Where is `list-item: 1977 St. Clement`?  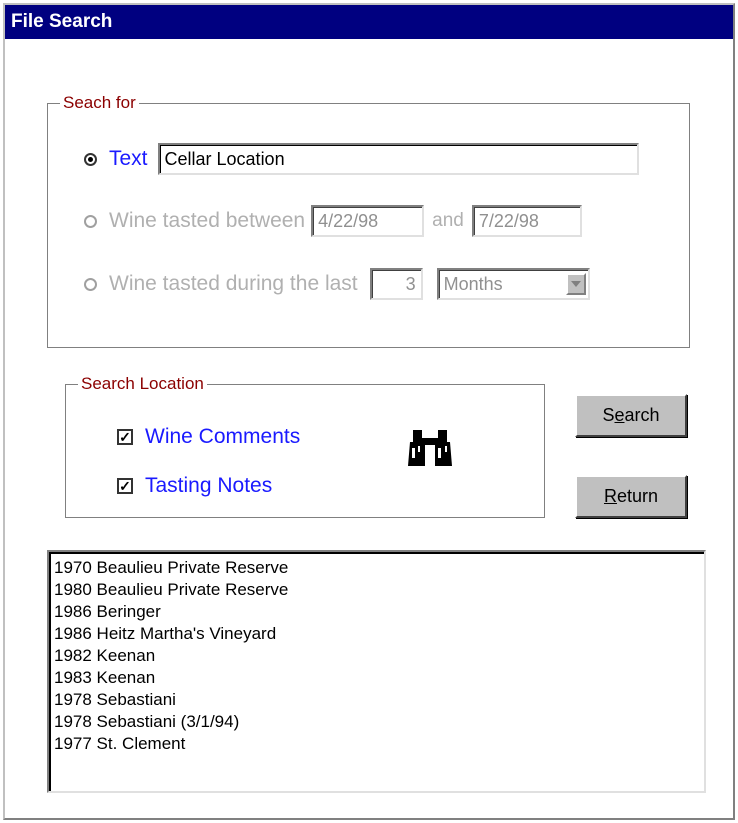 list-item: 1977 St. Clement is located at coordinates (379, 744).